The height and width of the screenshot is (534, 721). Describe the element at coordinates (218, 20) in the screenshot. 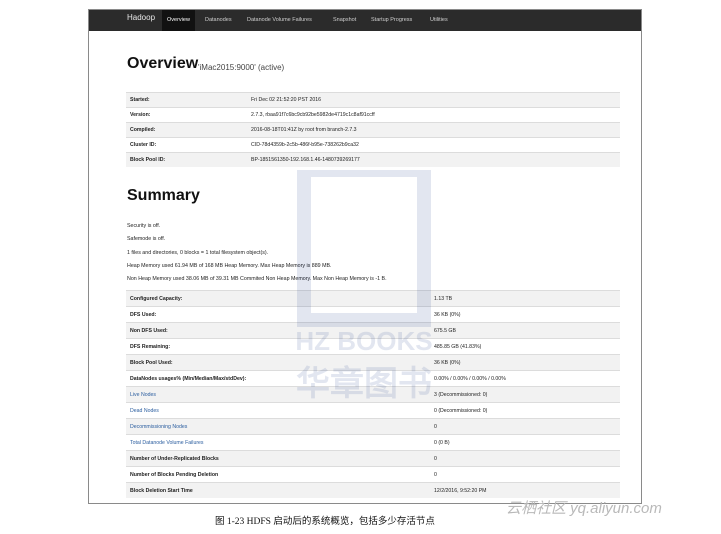

I see `tab-datanodes: Datanodes` at that location.